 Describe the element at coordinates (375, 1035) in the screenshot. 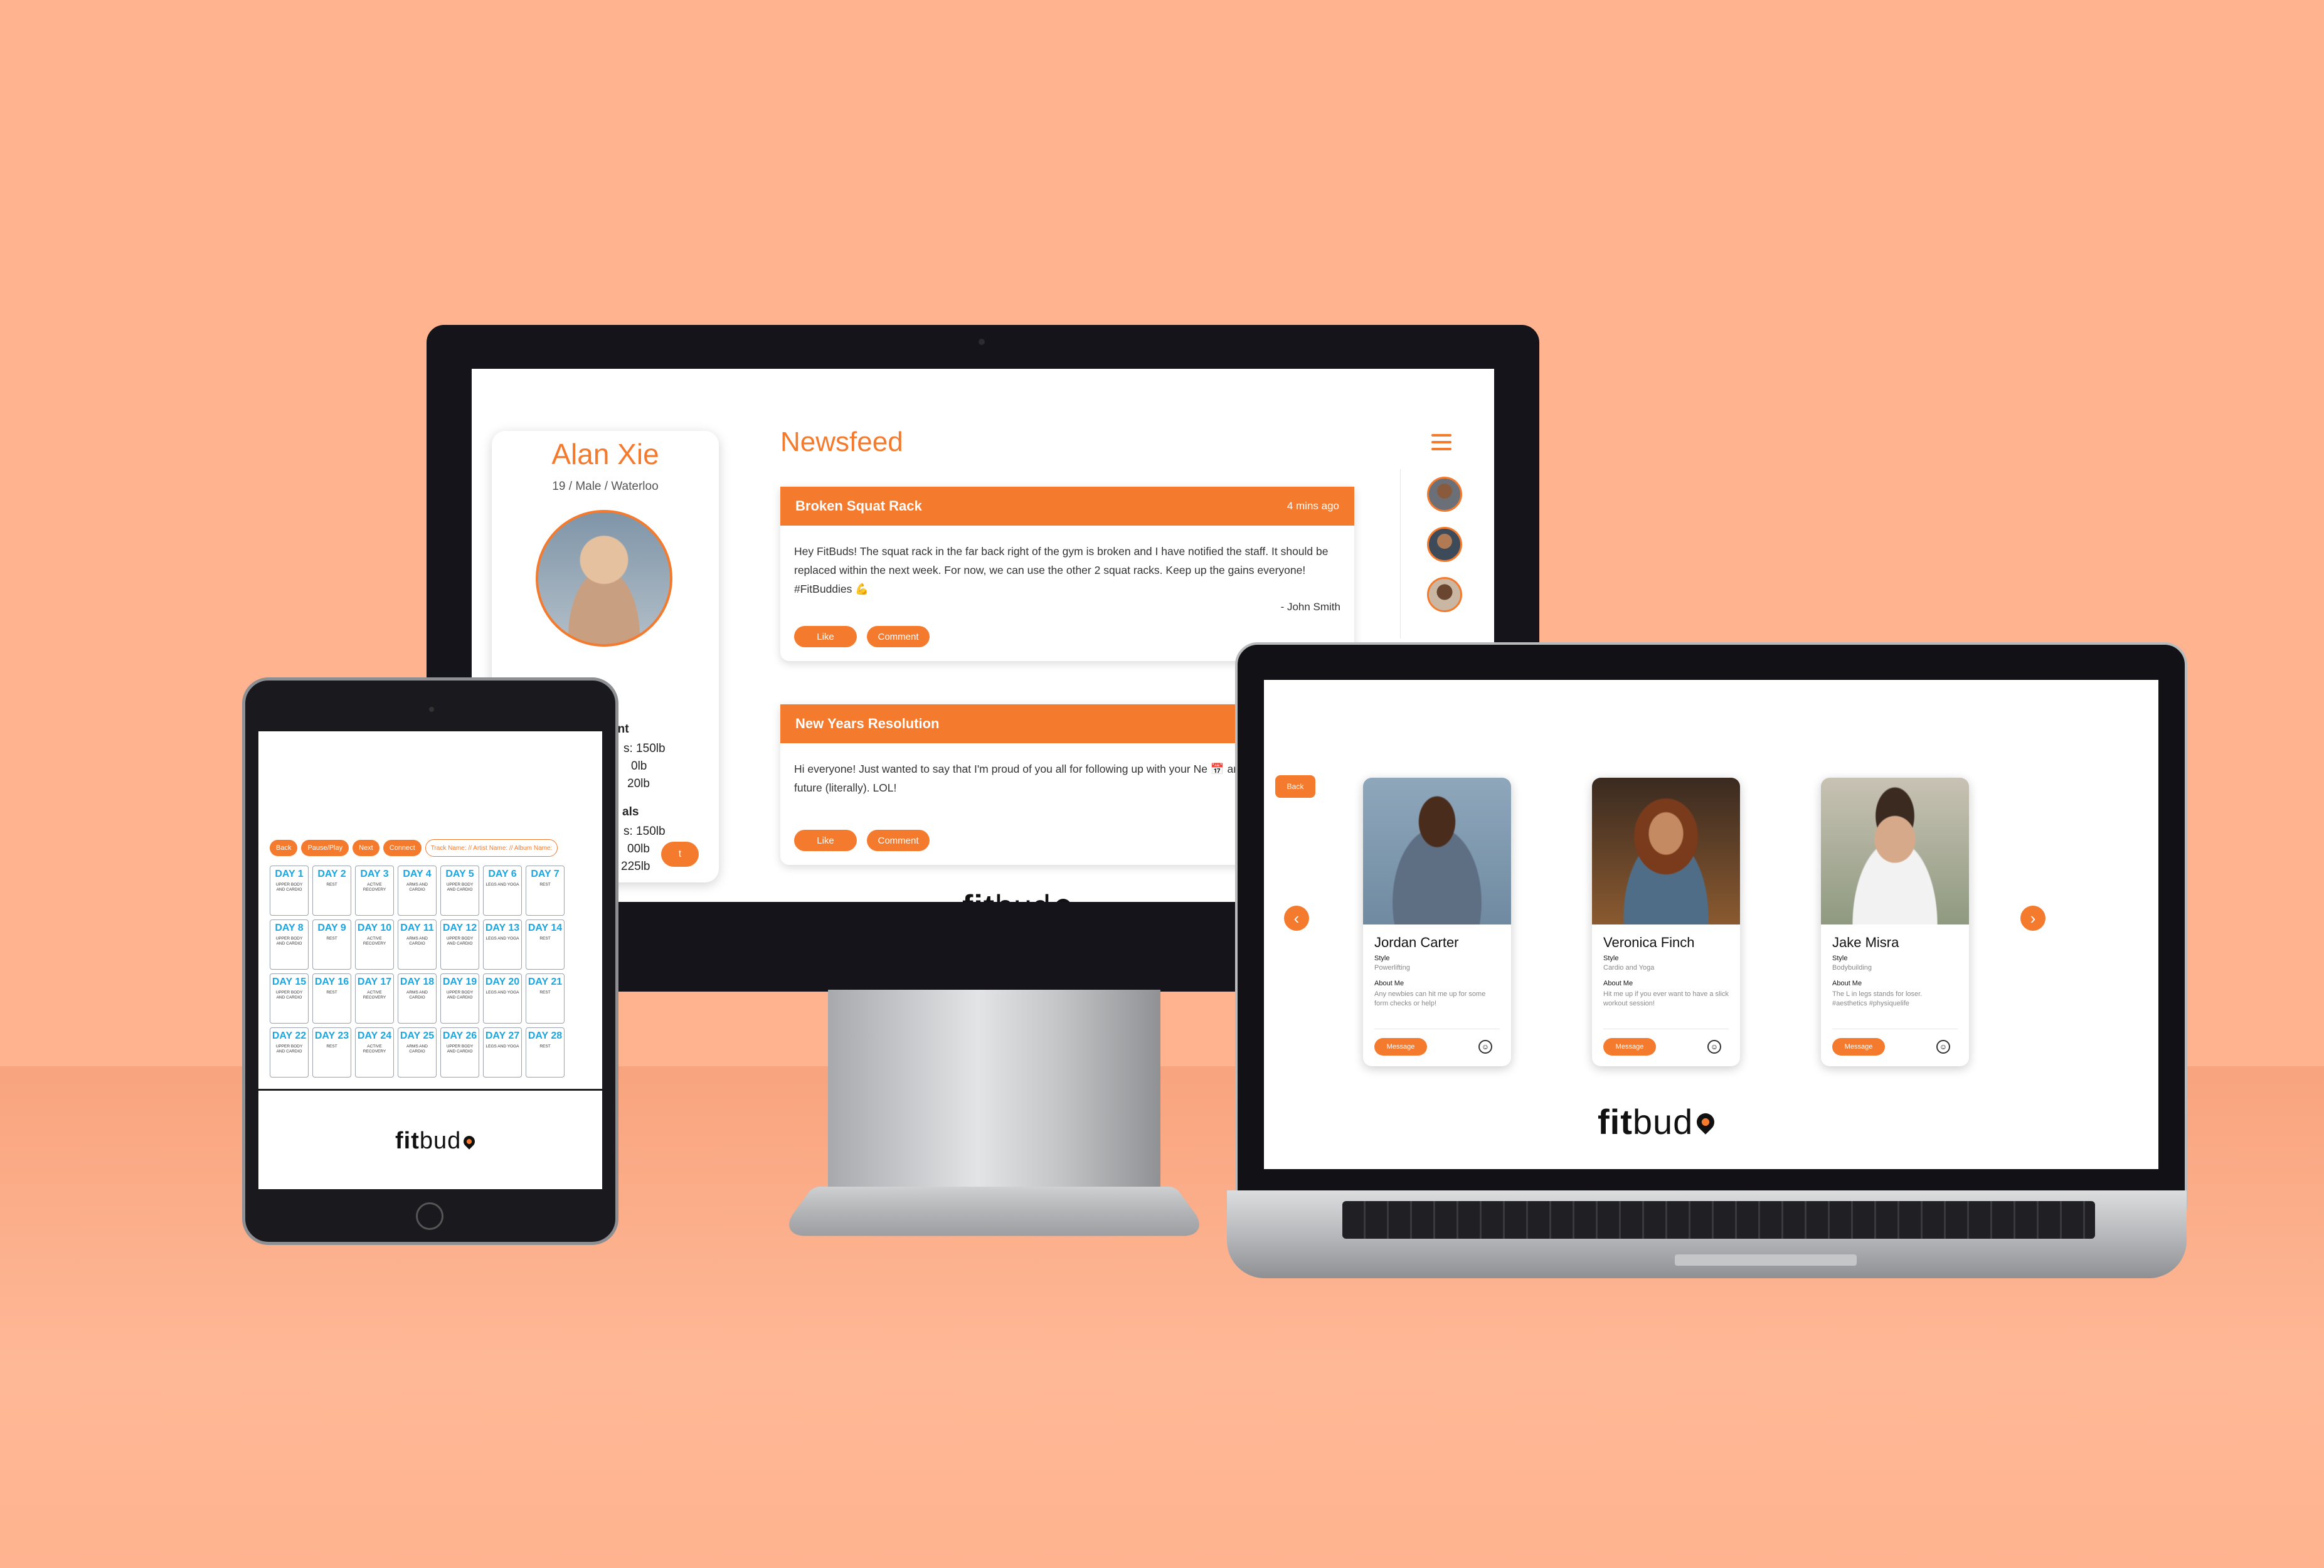

I see `day-number: DAY 24` at that location.